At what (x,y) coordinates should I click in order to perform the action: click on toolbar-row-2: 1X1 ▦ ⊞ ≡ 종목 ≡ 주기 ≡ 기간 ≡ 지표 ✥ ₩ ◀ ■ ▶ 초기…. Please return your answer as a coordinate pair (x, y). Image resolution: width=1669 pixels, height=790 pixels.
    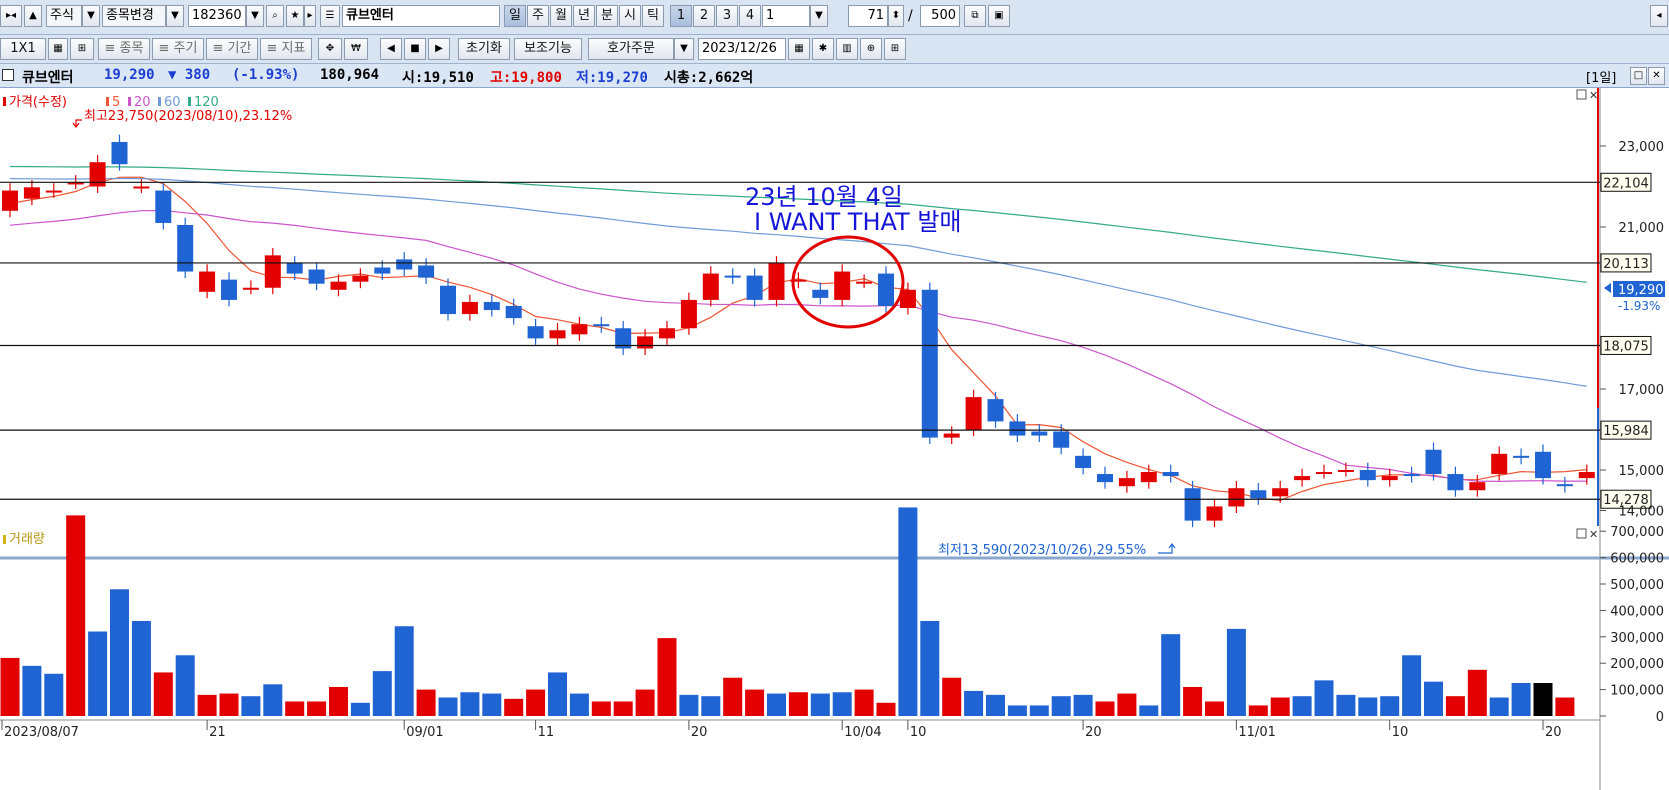
    Looking at the image, I should click on (834, 49).